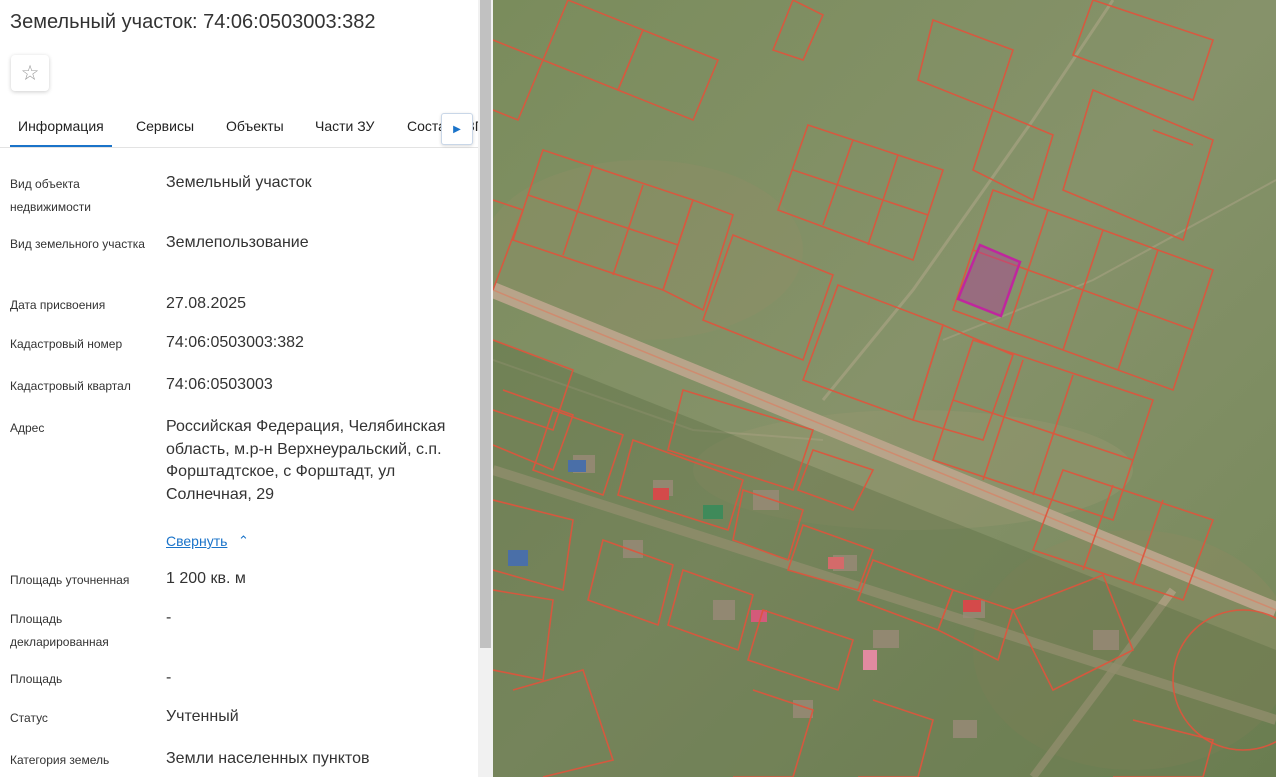 This screenshot has height=777, width=1276. I want to click on value-cadastral-quarter: 74:06:0503003, so click(219, 384).